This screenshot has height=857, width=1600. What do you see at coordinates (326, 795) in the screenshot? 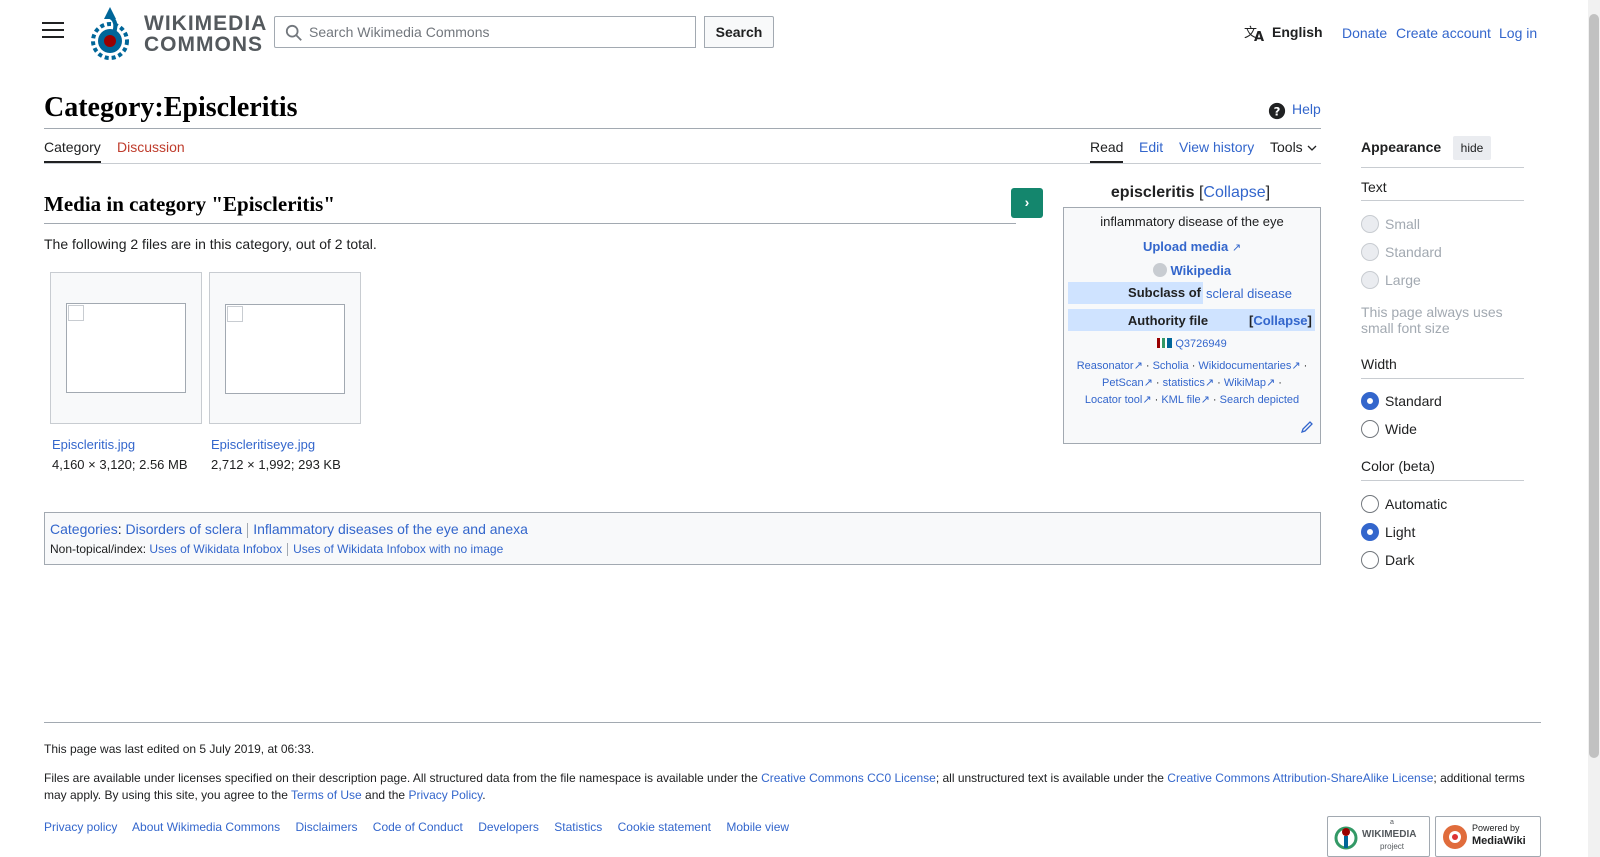
I see `terms-of-use-link: Terms of Use` at bounding box center [326, 795].